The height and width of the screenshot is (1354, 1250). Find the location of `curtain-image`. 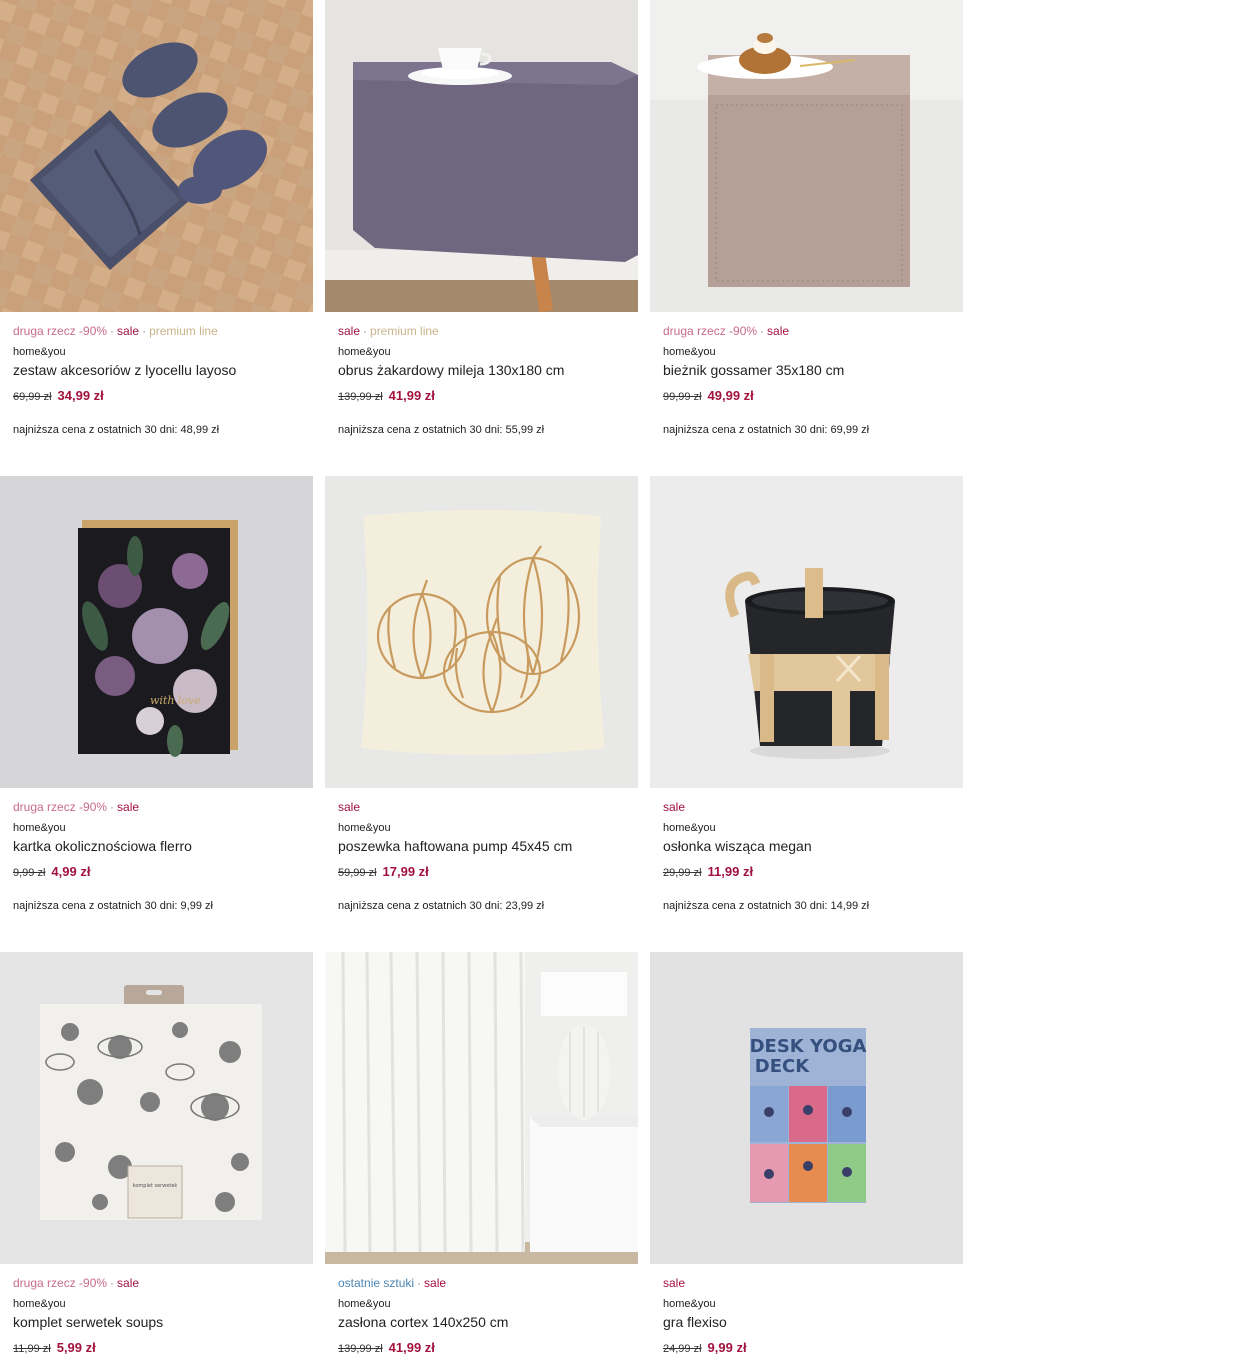

curtain-image is located at coordinates (481, 1108).